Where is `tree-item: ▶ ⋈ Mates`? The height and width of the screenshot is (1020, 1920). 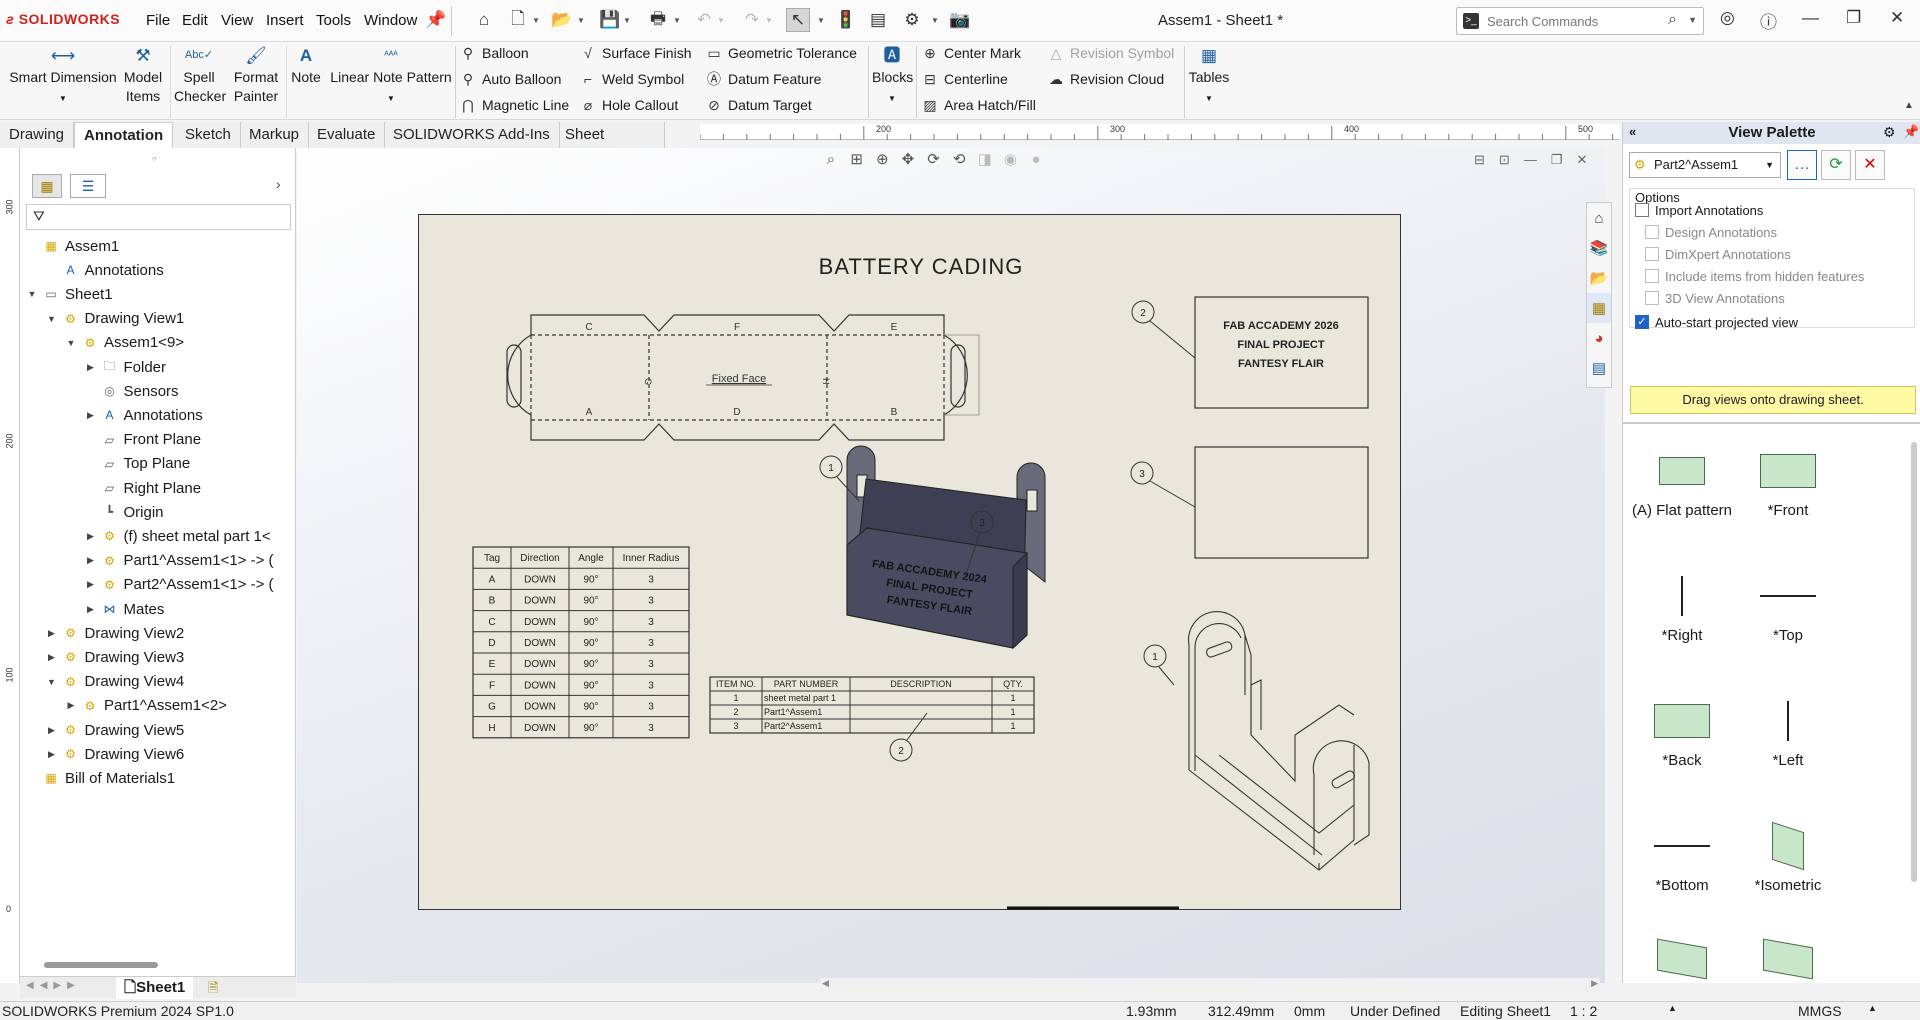
tree-item: ▶ ⋈ Mates is located at coordinates (124, 609).